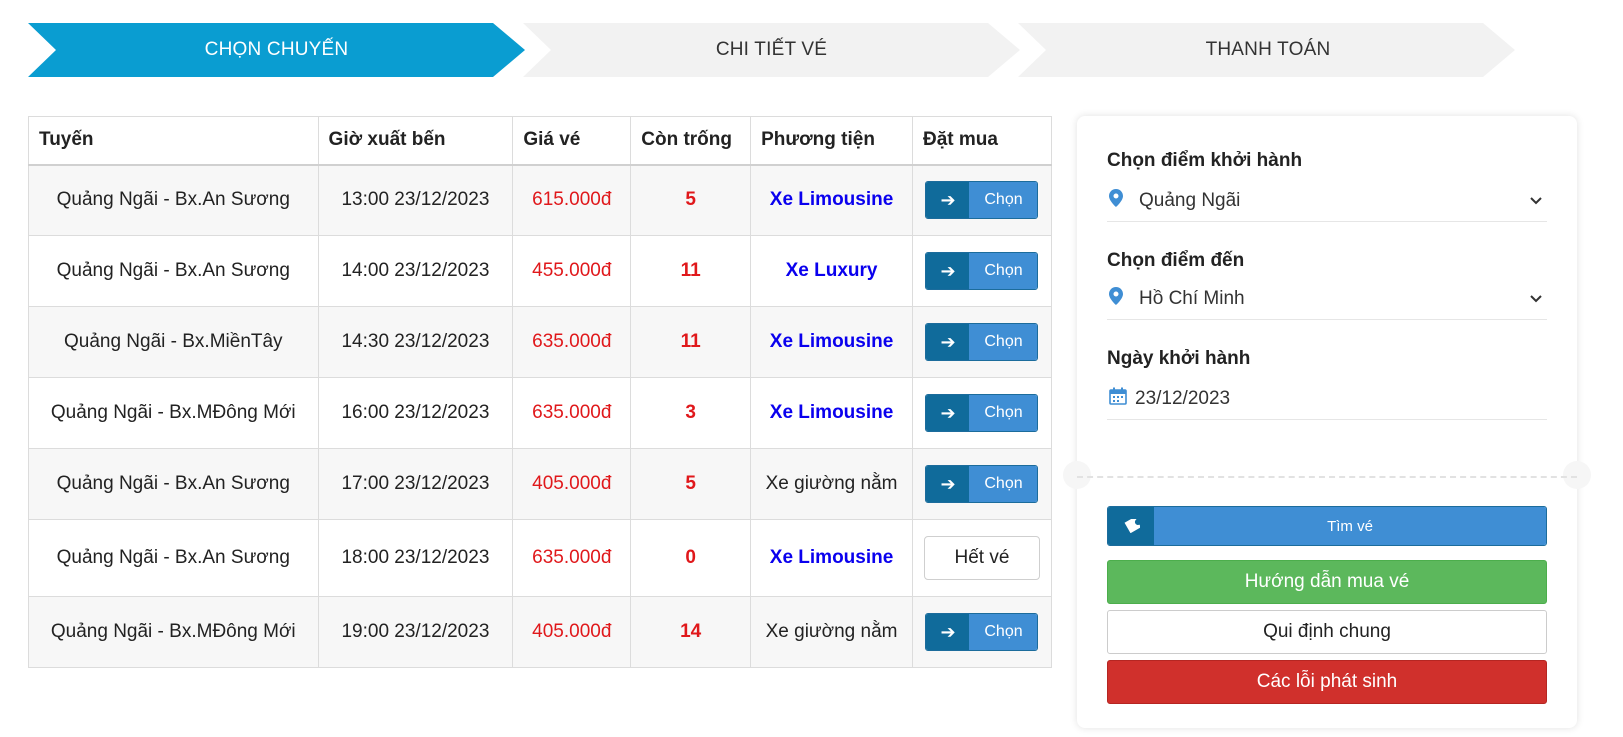 This screenshot has height=737, width=1623. I want to click on action-cell: Hết vé, so click(982, 558).